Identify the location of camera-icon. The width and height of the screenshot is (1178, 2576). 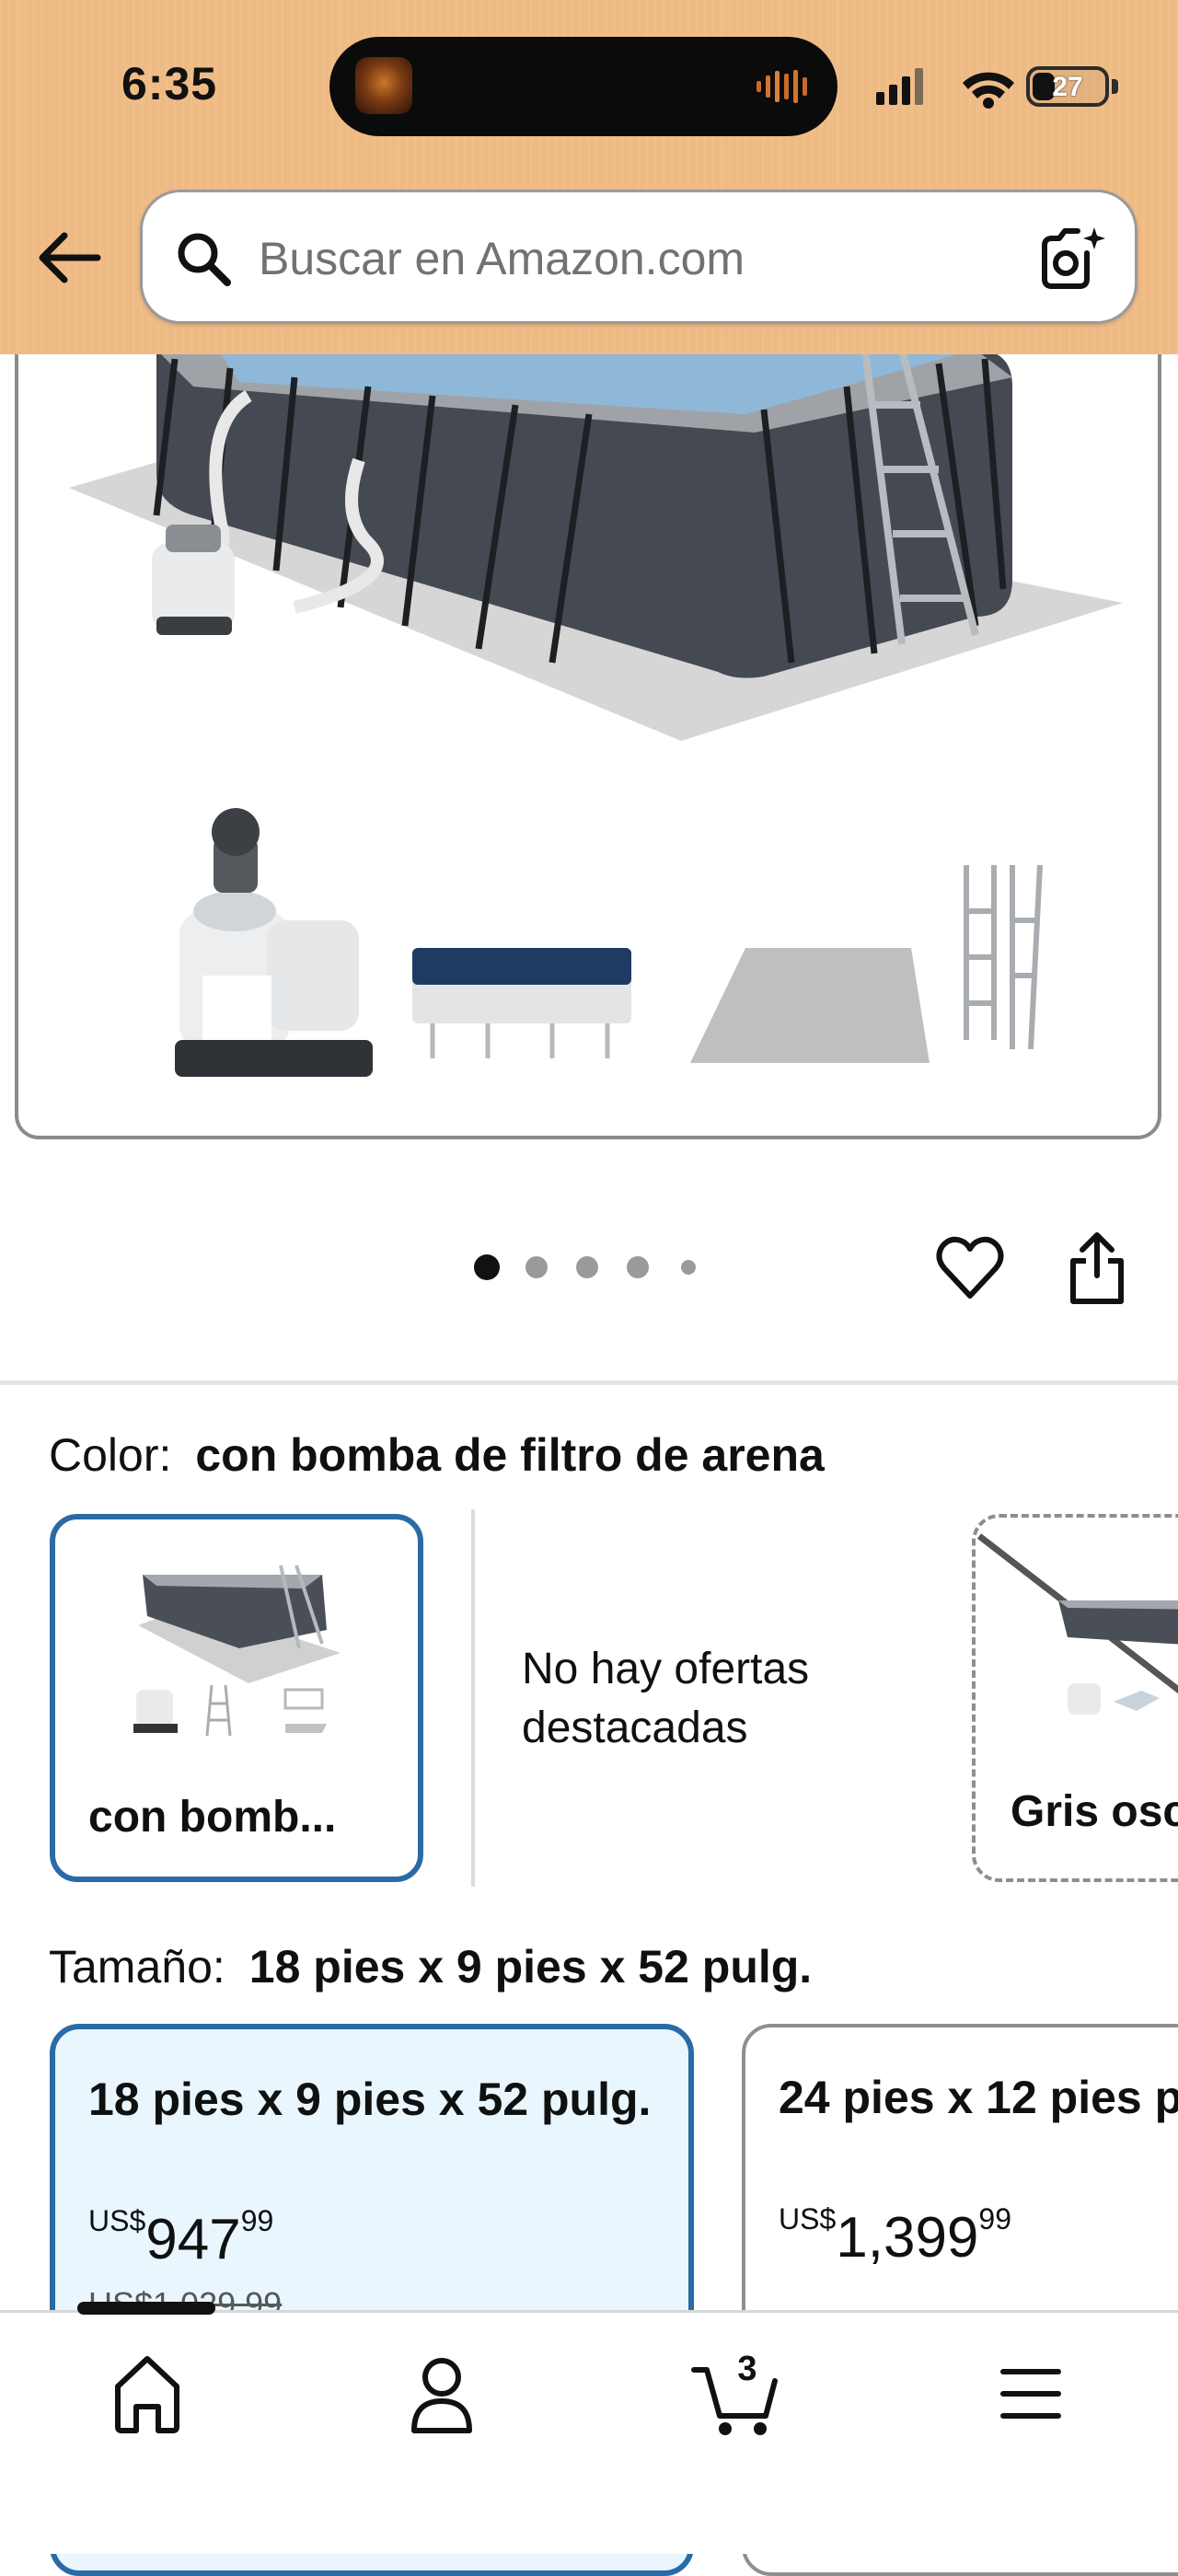
(1072, 258).